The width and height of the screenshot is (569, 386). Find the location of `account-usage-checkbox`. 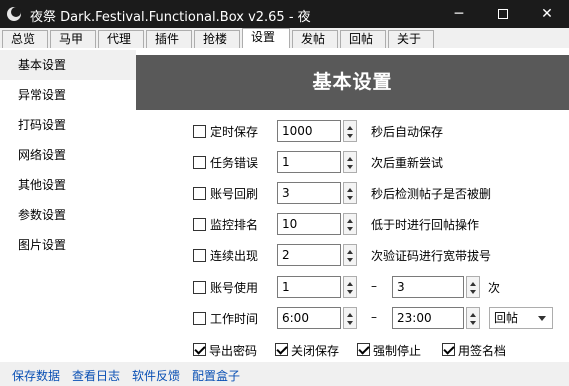

account-usage-checkbox is located at coordinates (199, 287).